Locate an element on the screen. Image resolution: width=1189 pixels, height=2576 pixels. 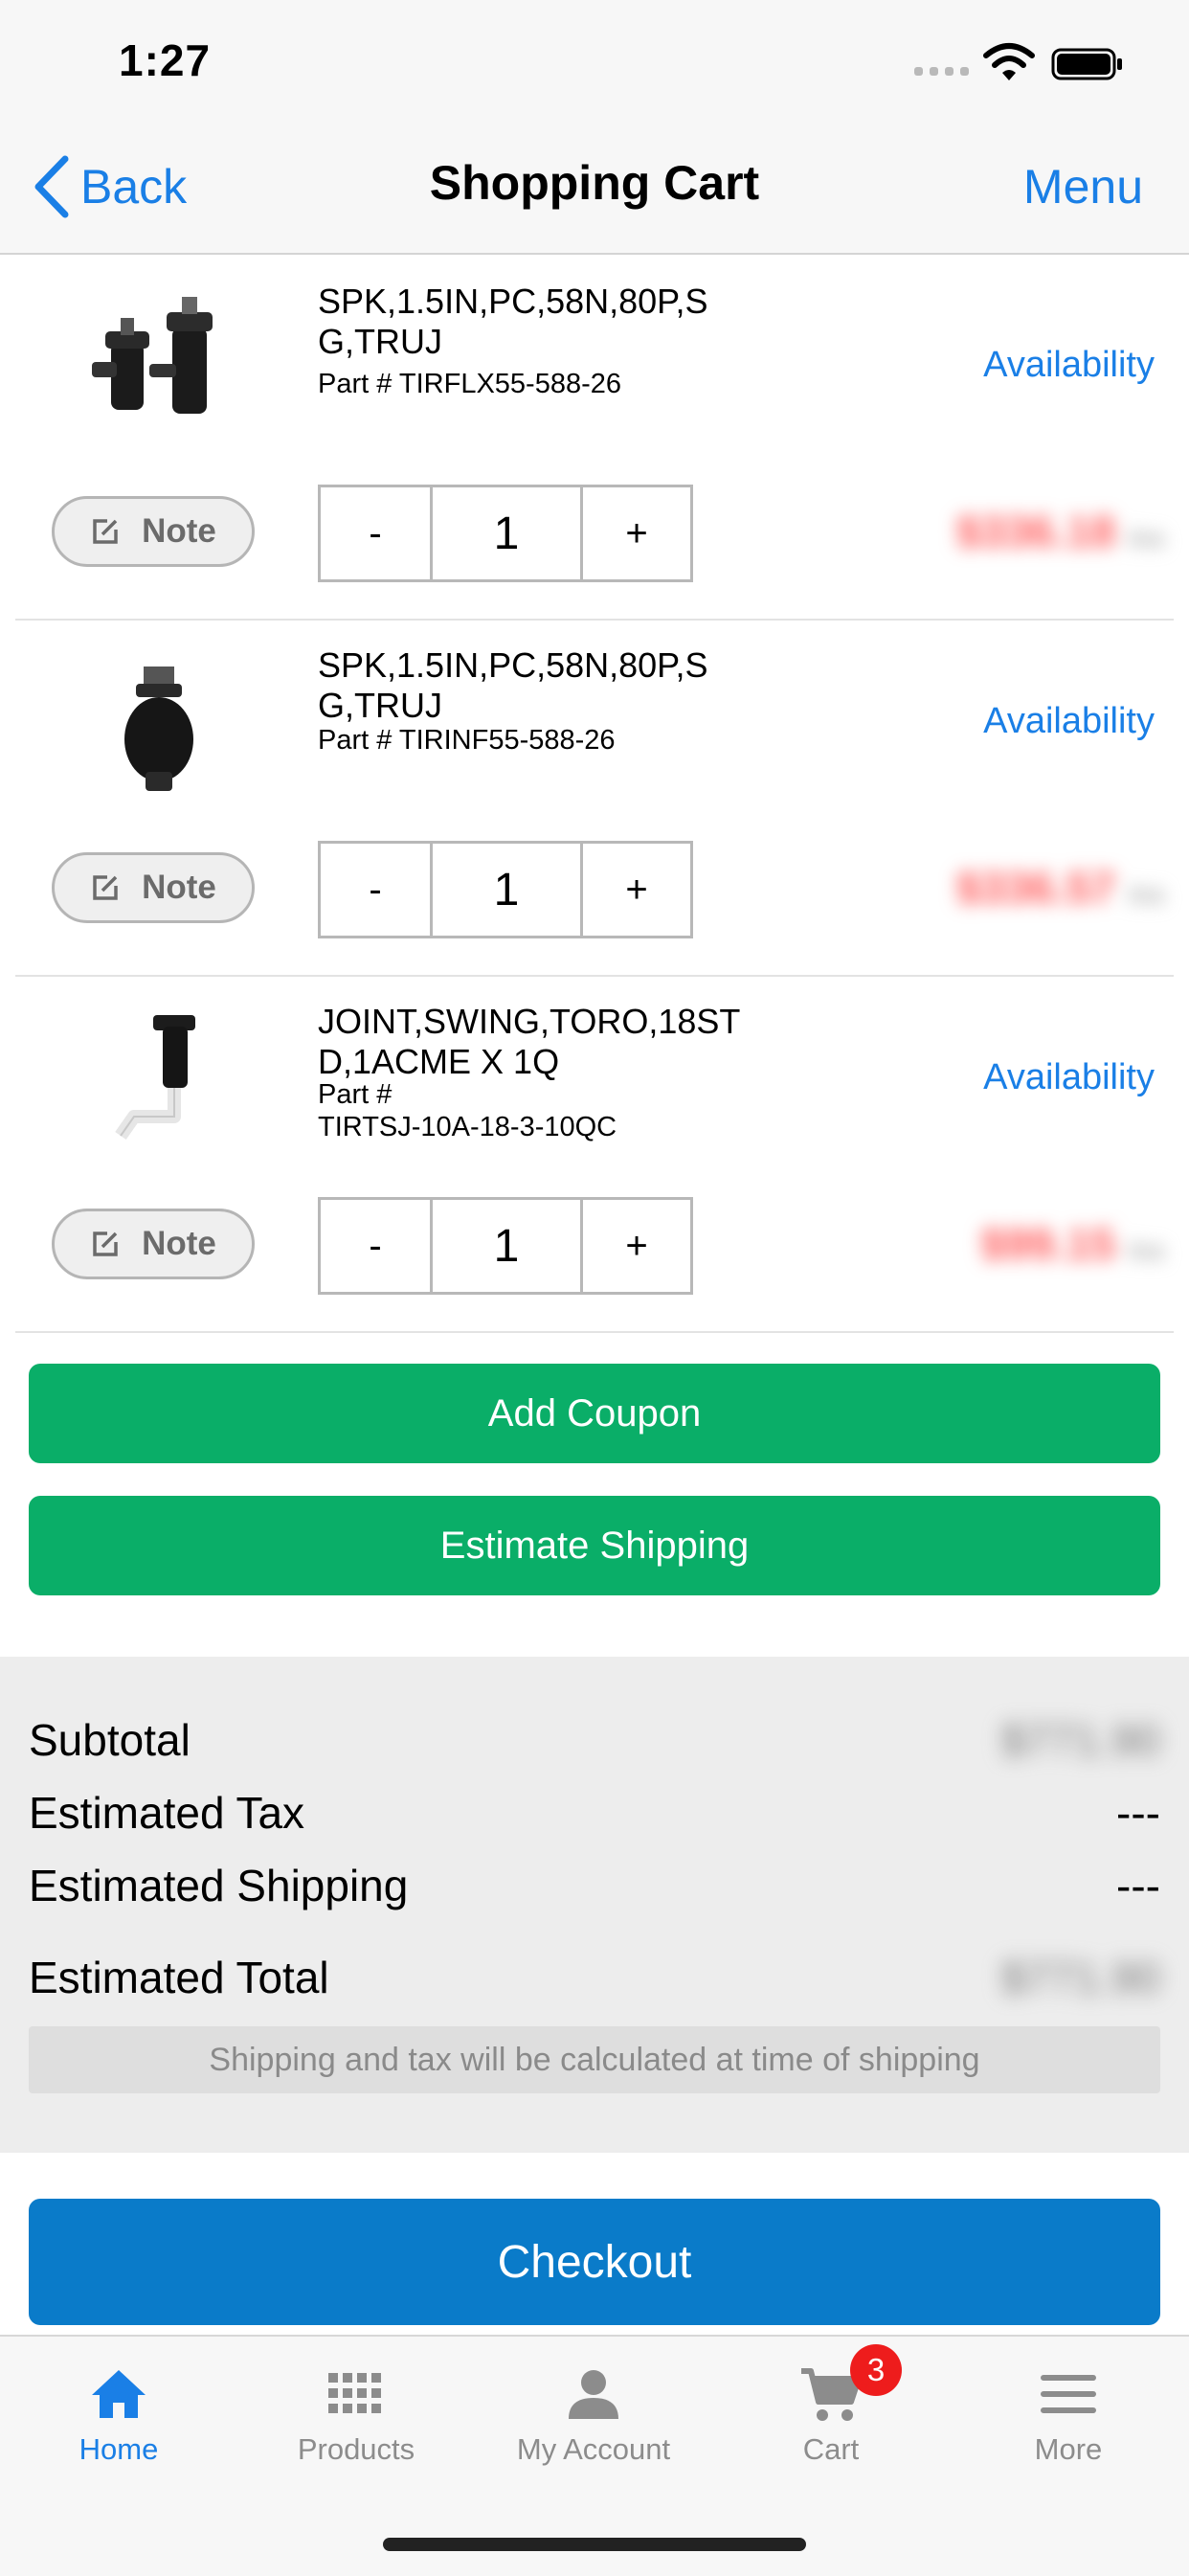
estimate-shipping-button: Estimate Shipping is located at coordinates (594, 1545).